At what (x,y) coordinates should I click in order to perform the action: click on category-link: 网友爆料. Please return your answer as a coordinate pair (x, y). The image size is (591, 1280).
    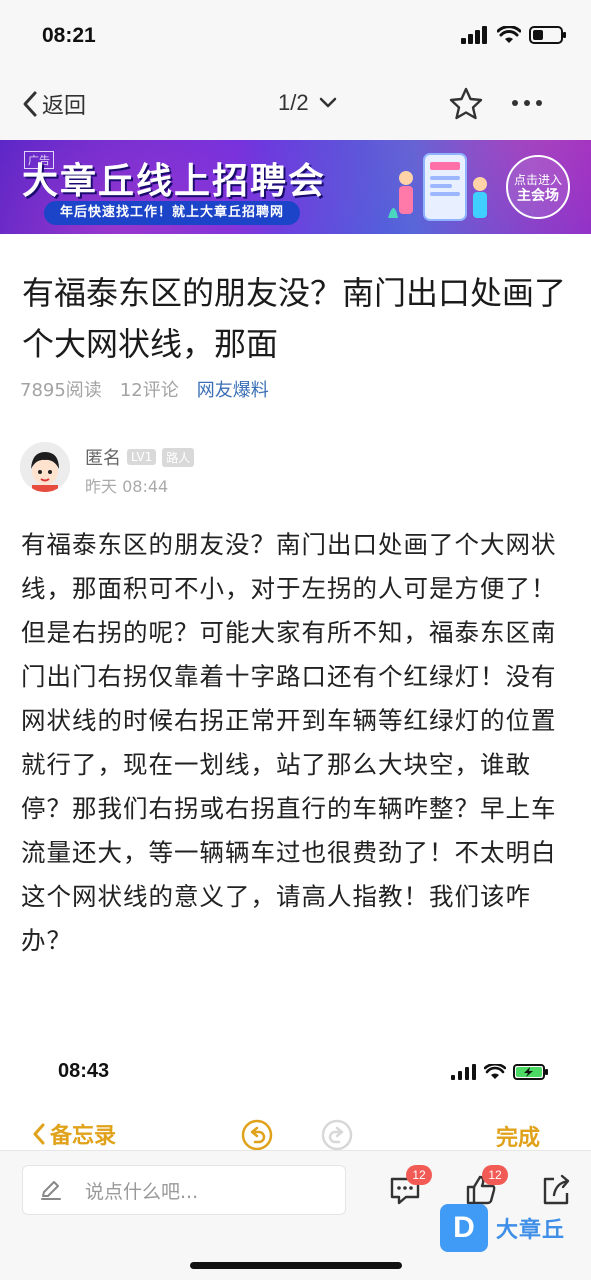
    Looking at the image, I should click on (233, 389).